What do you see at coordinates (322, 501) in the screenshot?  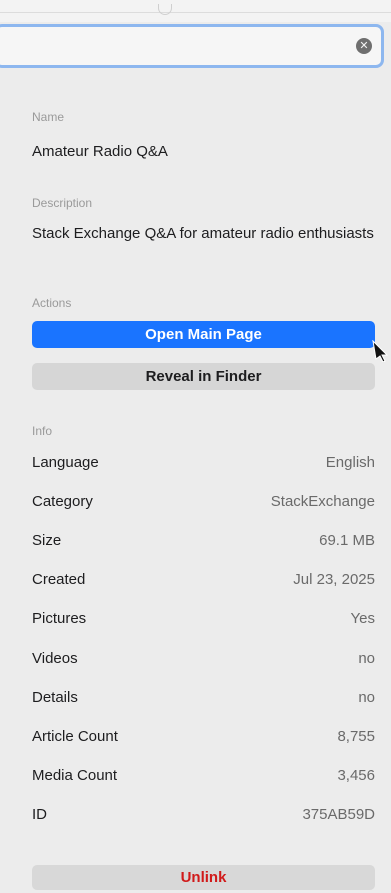 I see `info-value: StackExchange` at bounding box center [322, 501].